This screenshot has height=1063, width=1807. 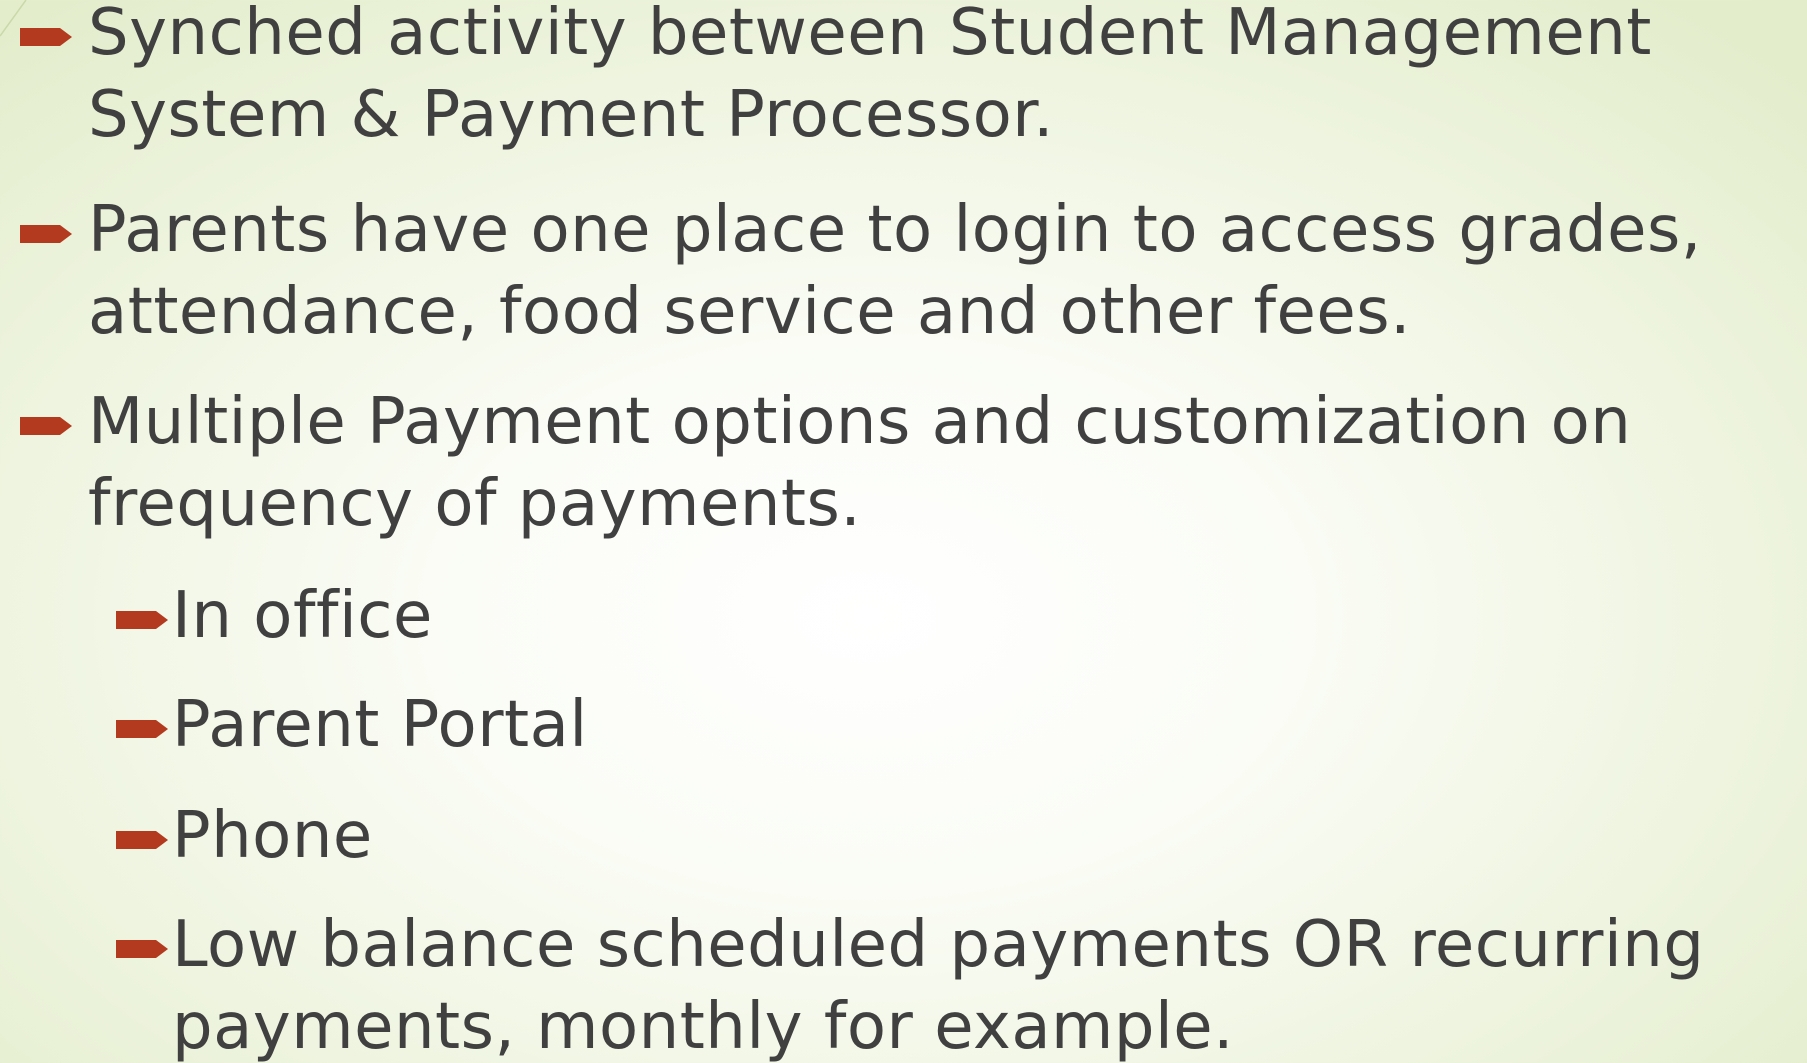 I want to click on sub-bullet-item: Parent Portal, so click(x=352, y=725).